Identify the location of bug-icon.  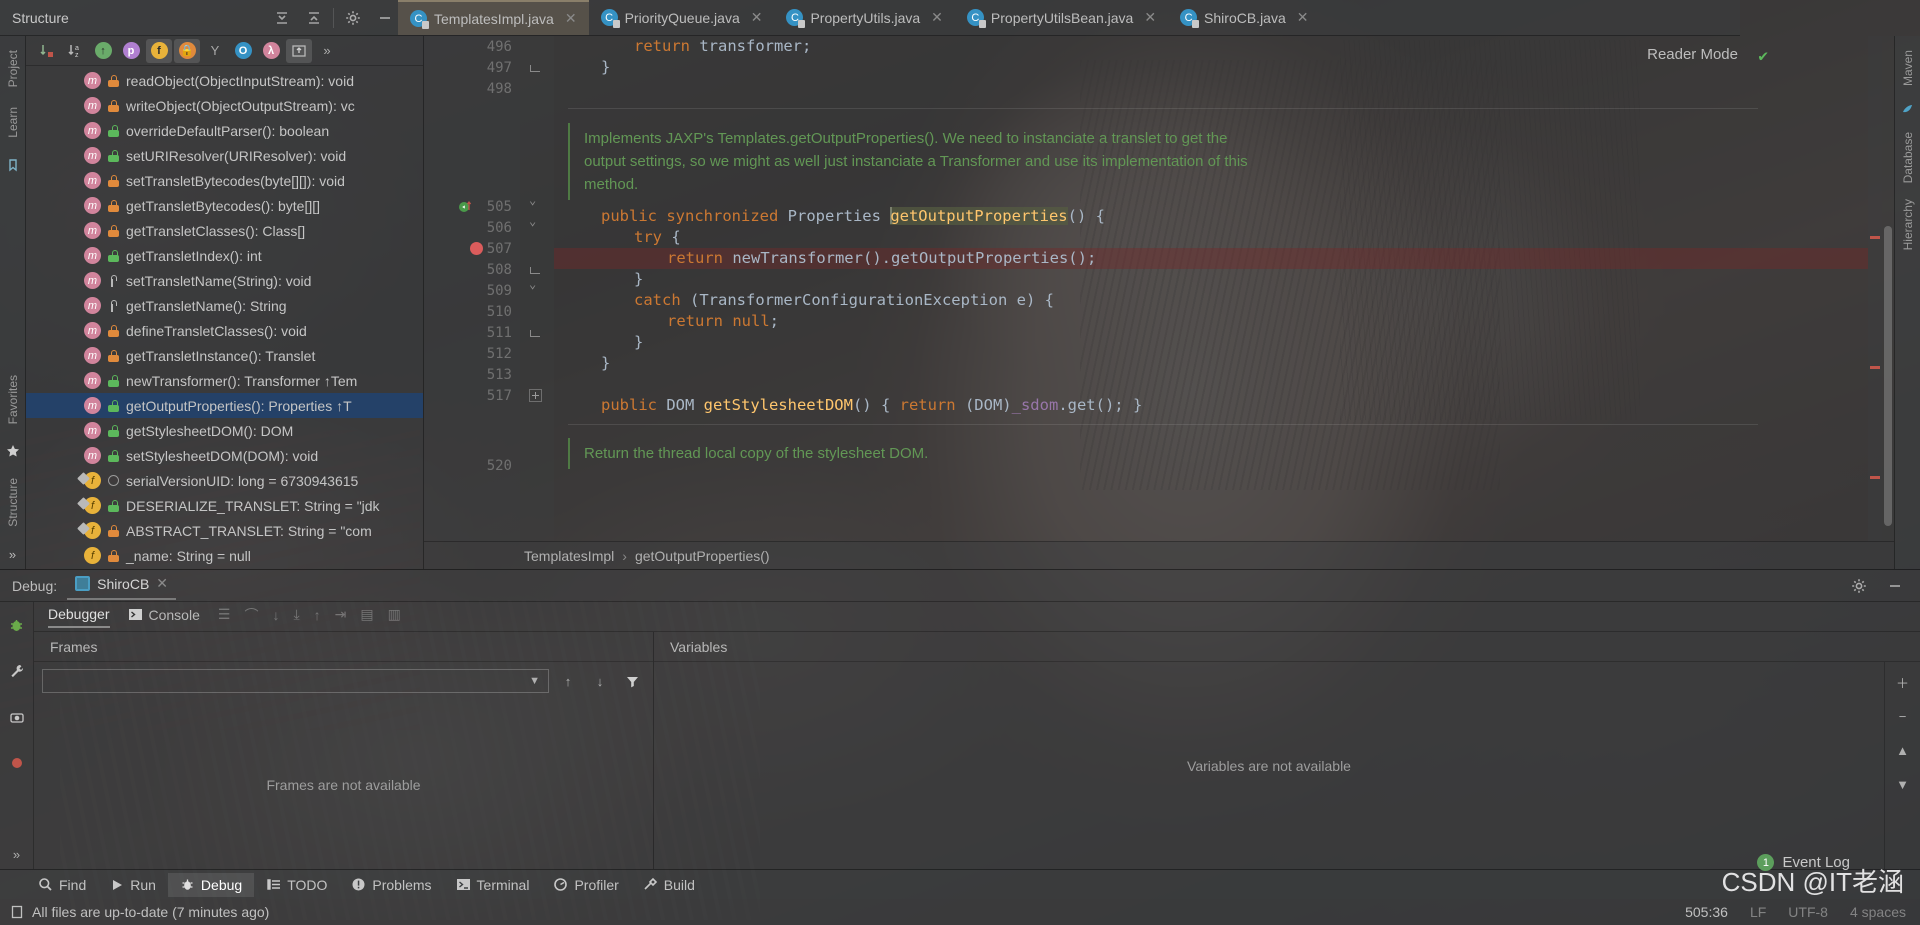
(17, 625).